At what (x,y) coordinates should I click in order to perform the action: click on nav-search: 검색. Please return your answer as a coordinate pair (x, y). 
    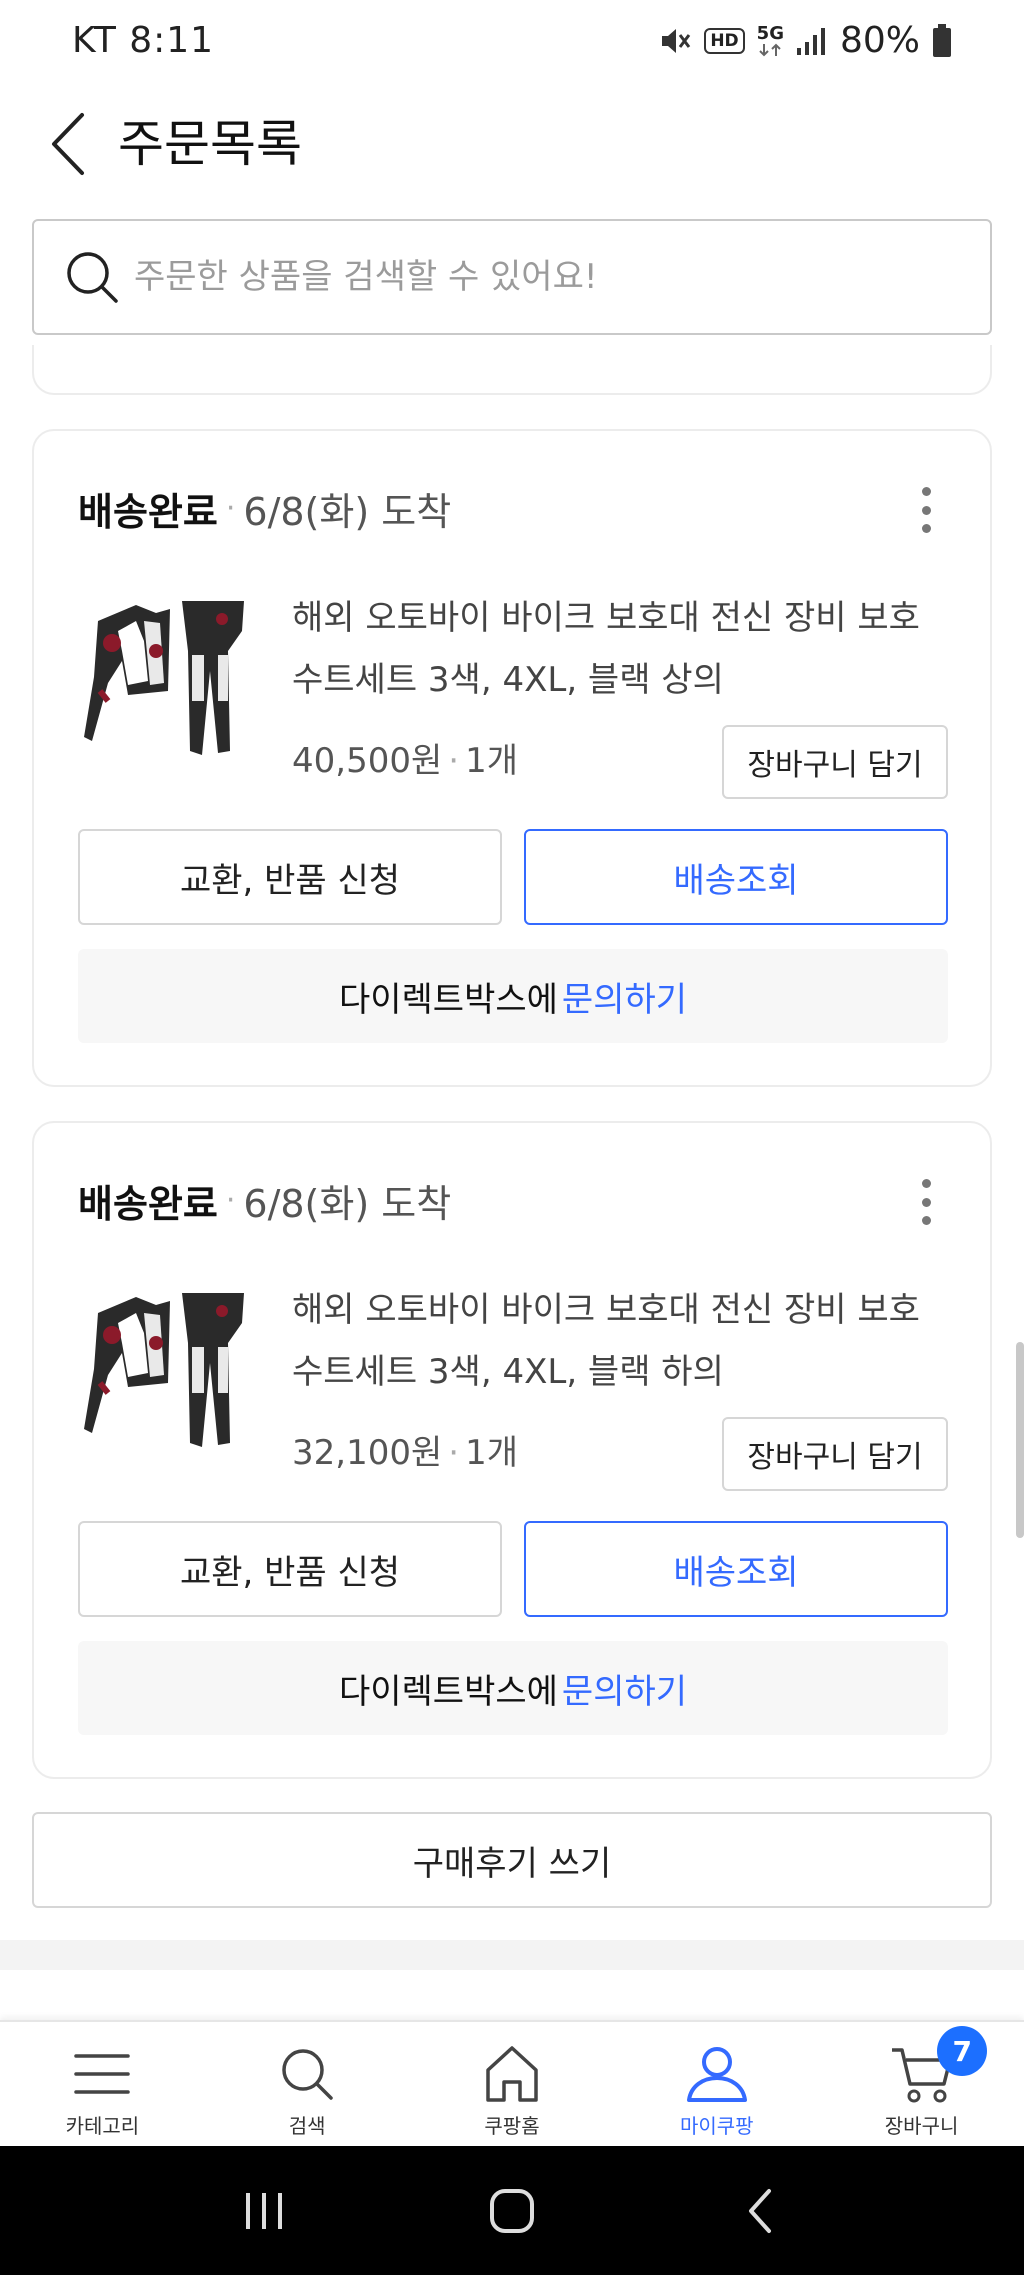
    Looking at the image, I should click on (307, 2084).